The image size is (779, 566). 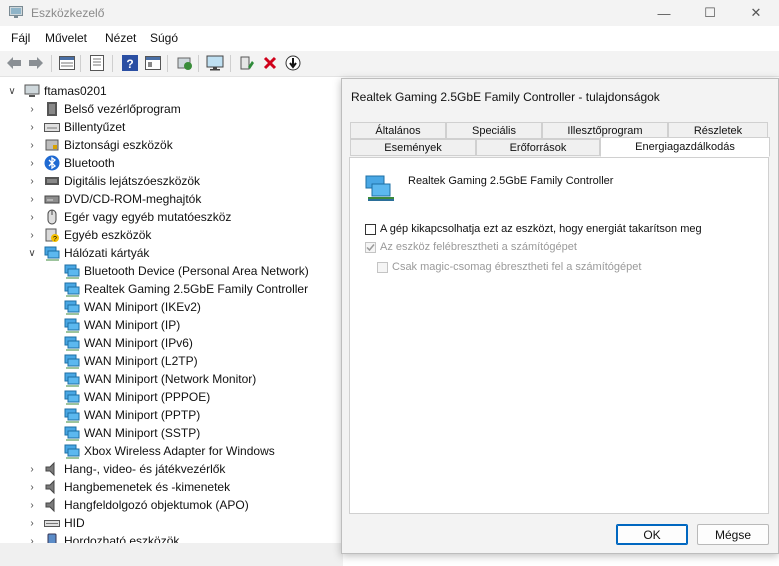 I want to click on tree-item-label: Hangbemenetek és -kimenetek, so click(x=147, y=487).